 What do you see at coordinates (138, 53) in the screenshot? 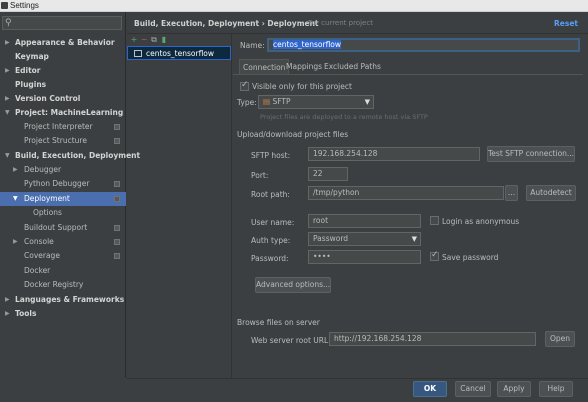
I see `sftp-server-icon` at bounding box center [138, 53].